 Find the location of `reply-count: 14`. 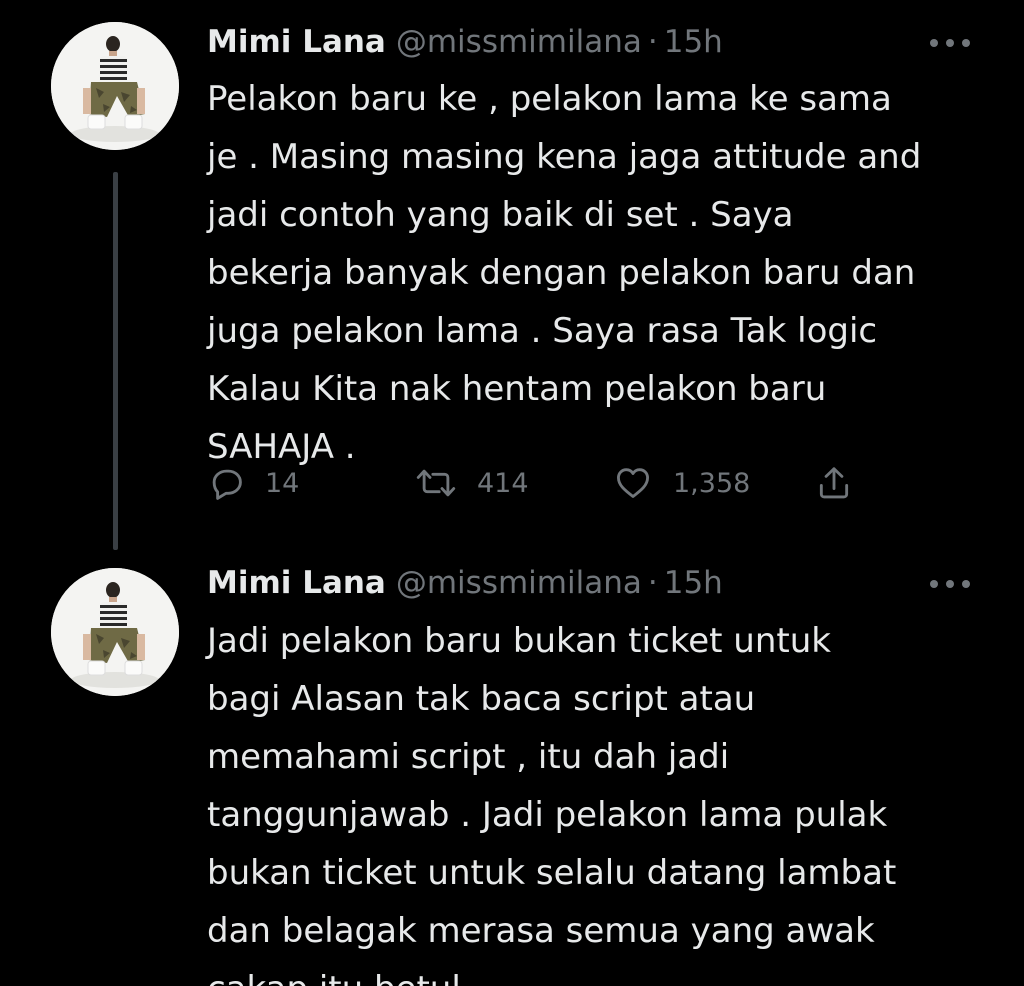

reply-count: 14 is located at coordinates (282, 483).